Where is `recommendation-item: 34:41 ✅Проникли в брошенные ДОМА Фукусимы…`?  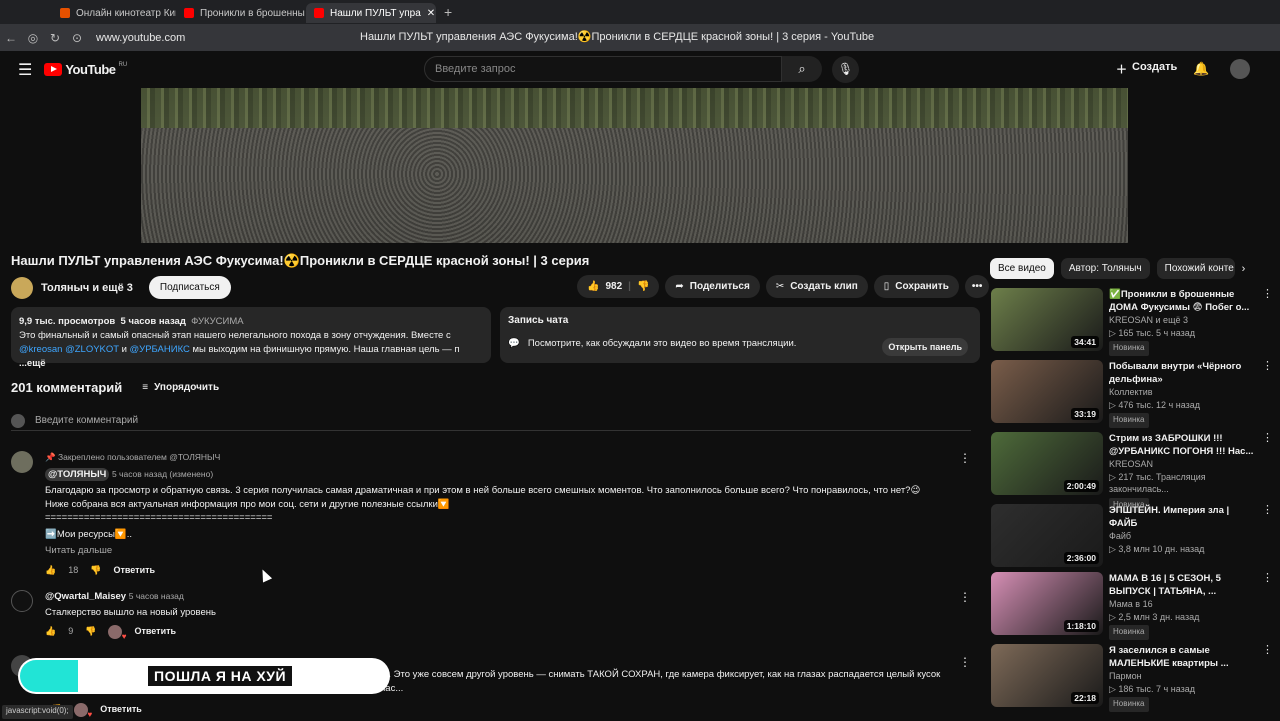
recommendation-item: 34:41 ✅Проникли в брошенные ДОМА Фукусимы… is located at coordinates (1132, 322).